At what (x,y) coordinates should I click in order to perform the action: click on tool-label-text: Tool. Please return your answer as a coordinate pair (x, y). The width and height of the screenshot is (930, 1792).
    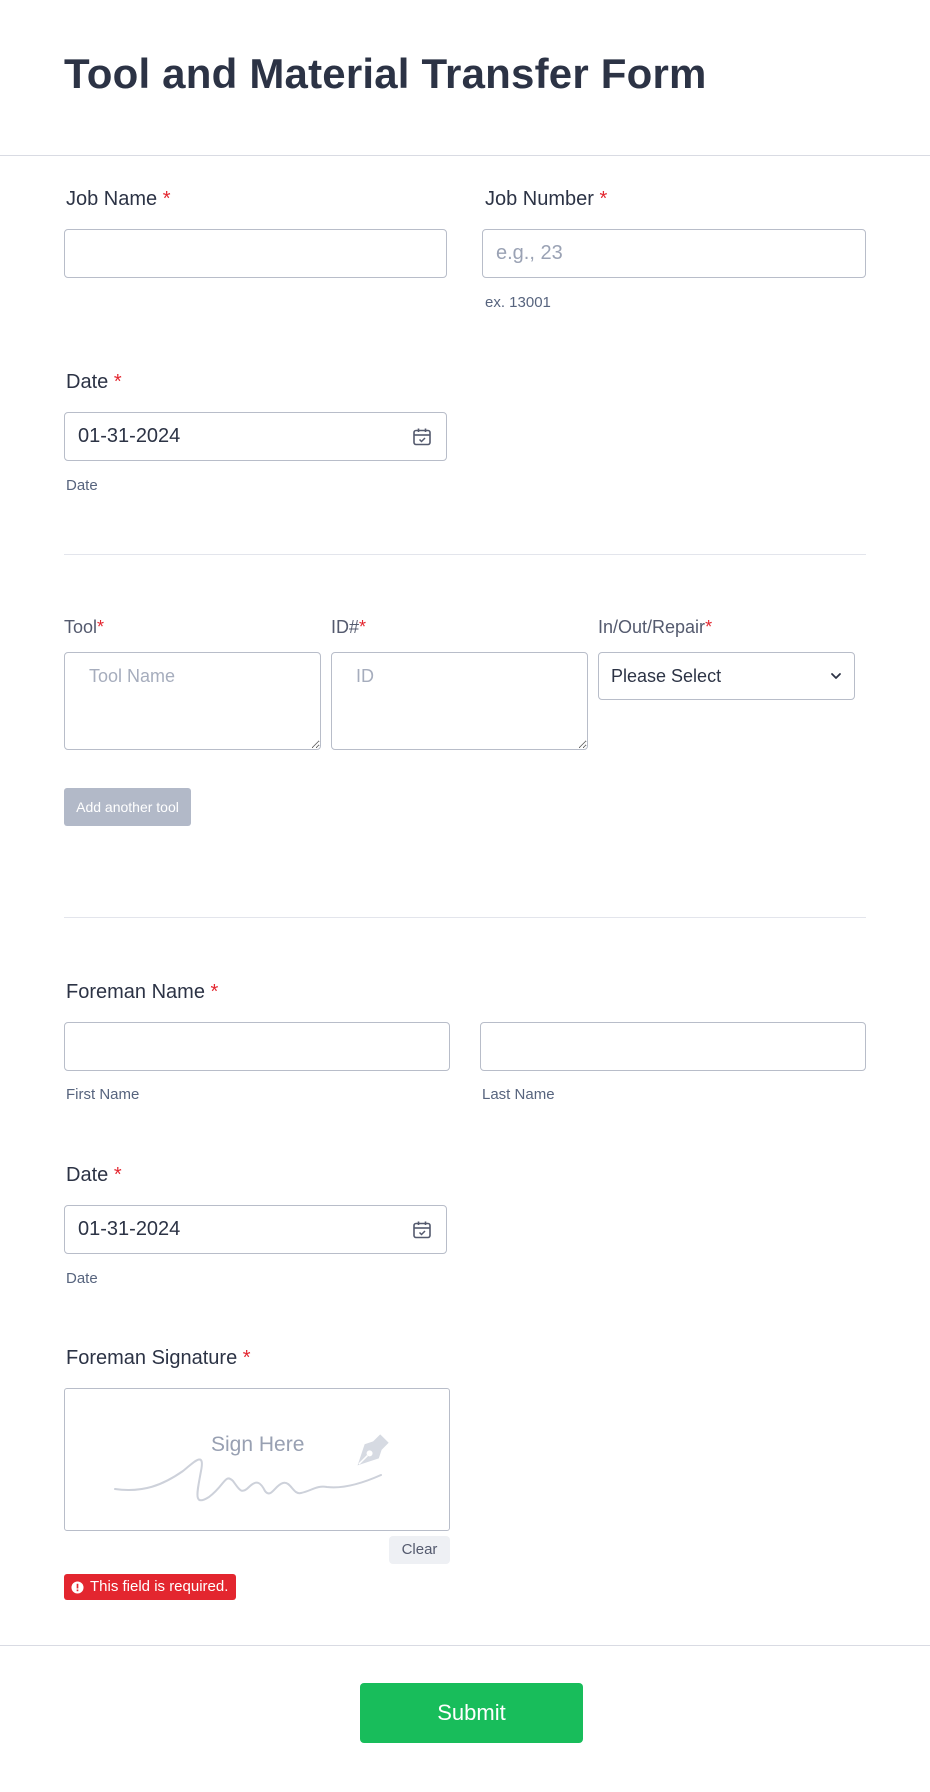
    Looking at the image, I should click on (81, 627).